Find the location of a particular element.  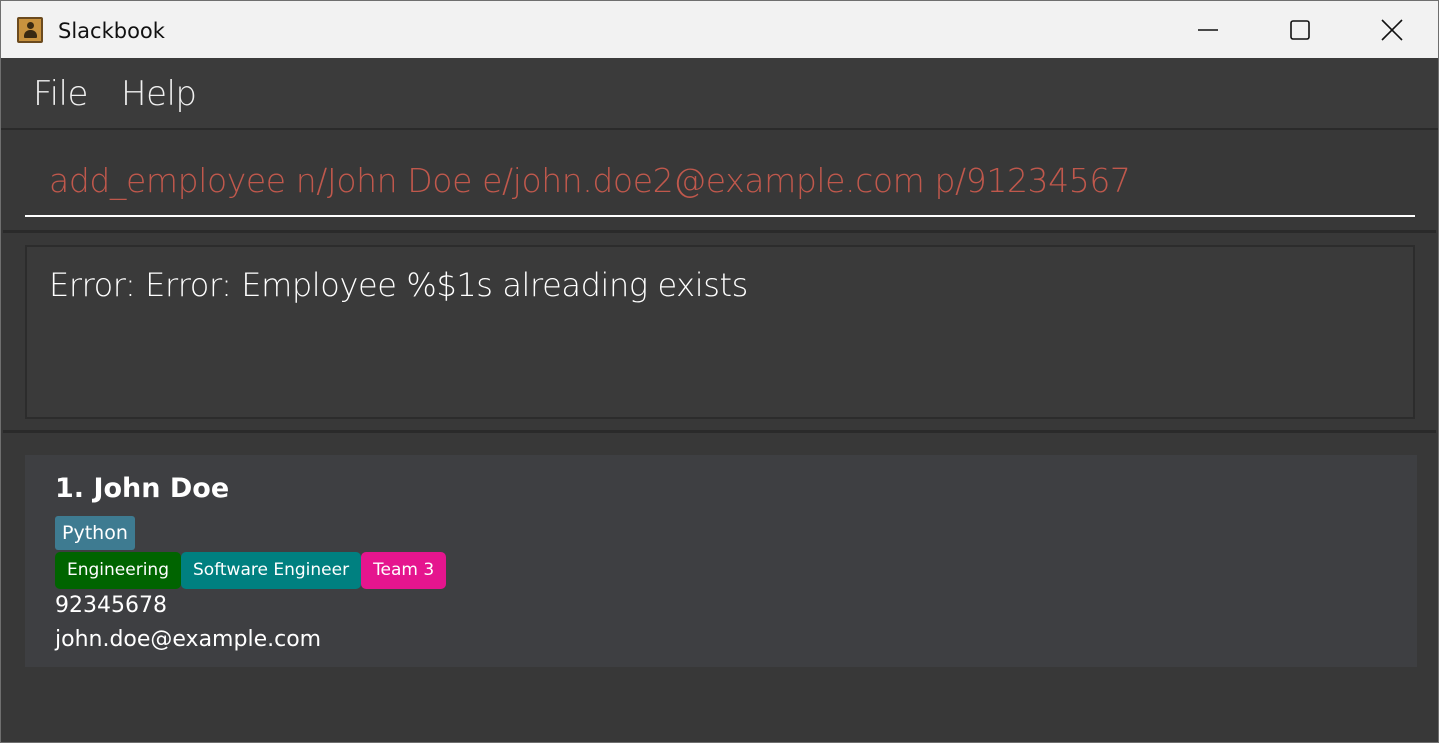

menu-file: File is located at coordinates (60, 94).